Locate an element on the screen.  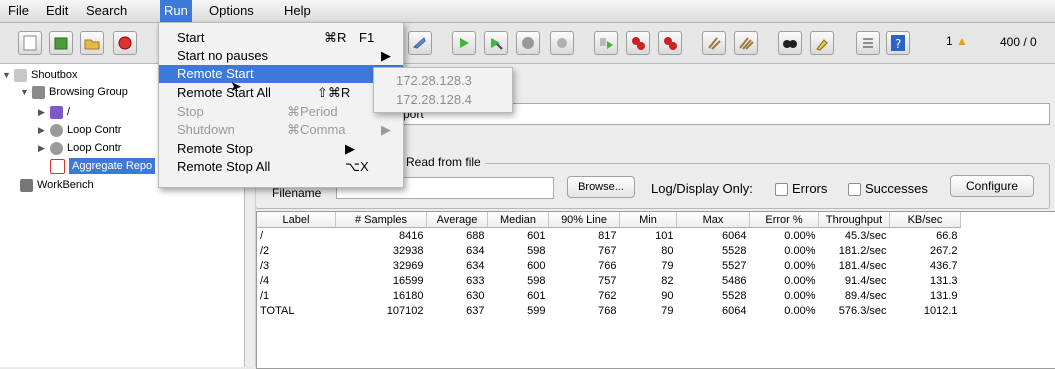
menu-file: File is located at coordinates (18, 11).